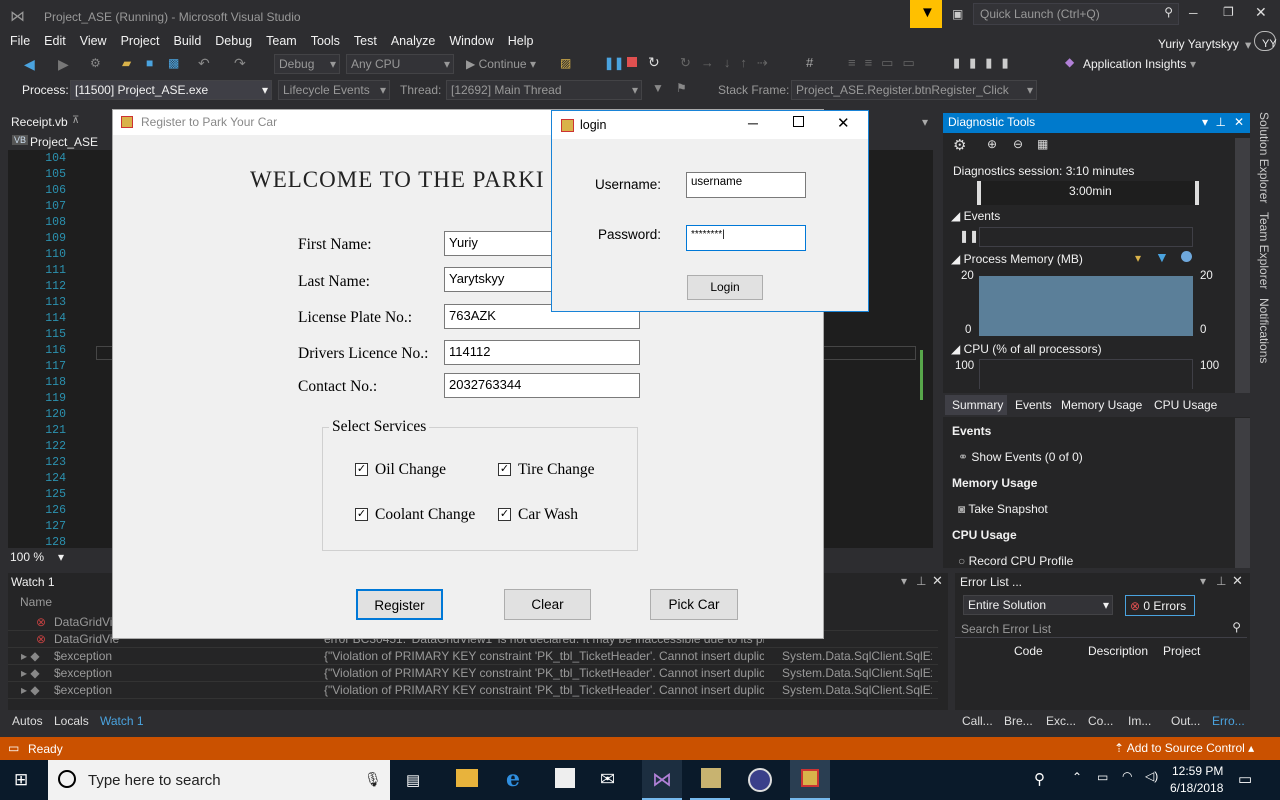 The image size is (1280, 800). What do you see at coordinates (71, 721) in the screenshot?
I see `tab-locals: Locals` at bounding box center [71, 721].